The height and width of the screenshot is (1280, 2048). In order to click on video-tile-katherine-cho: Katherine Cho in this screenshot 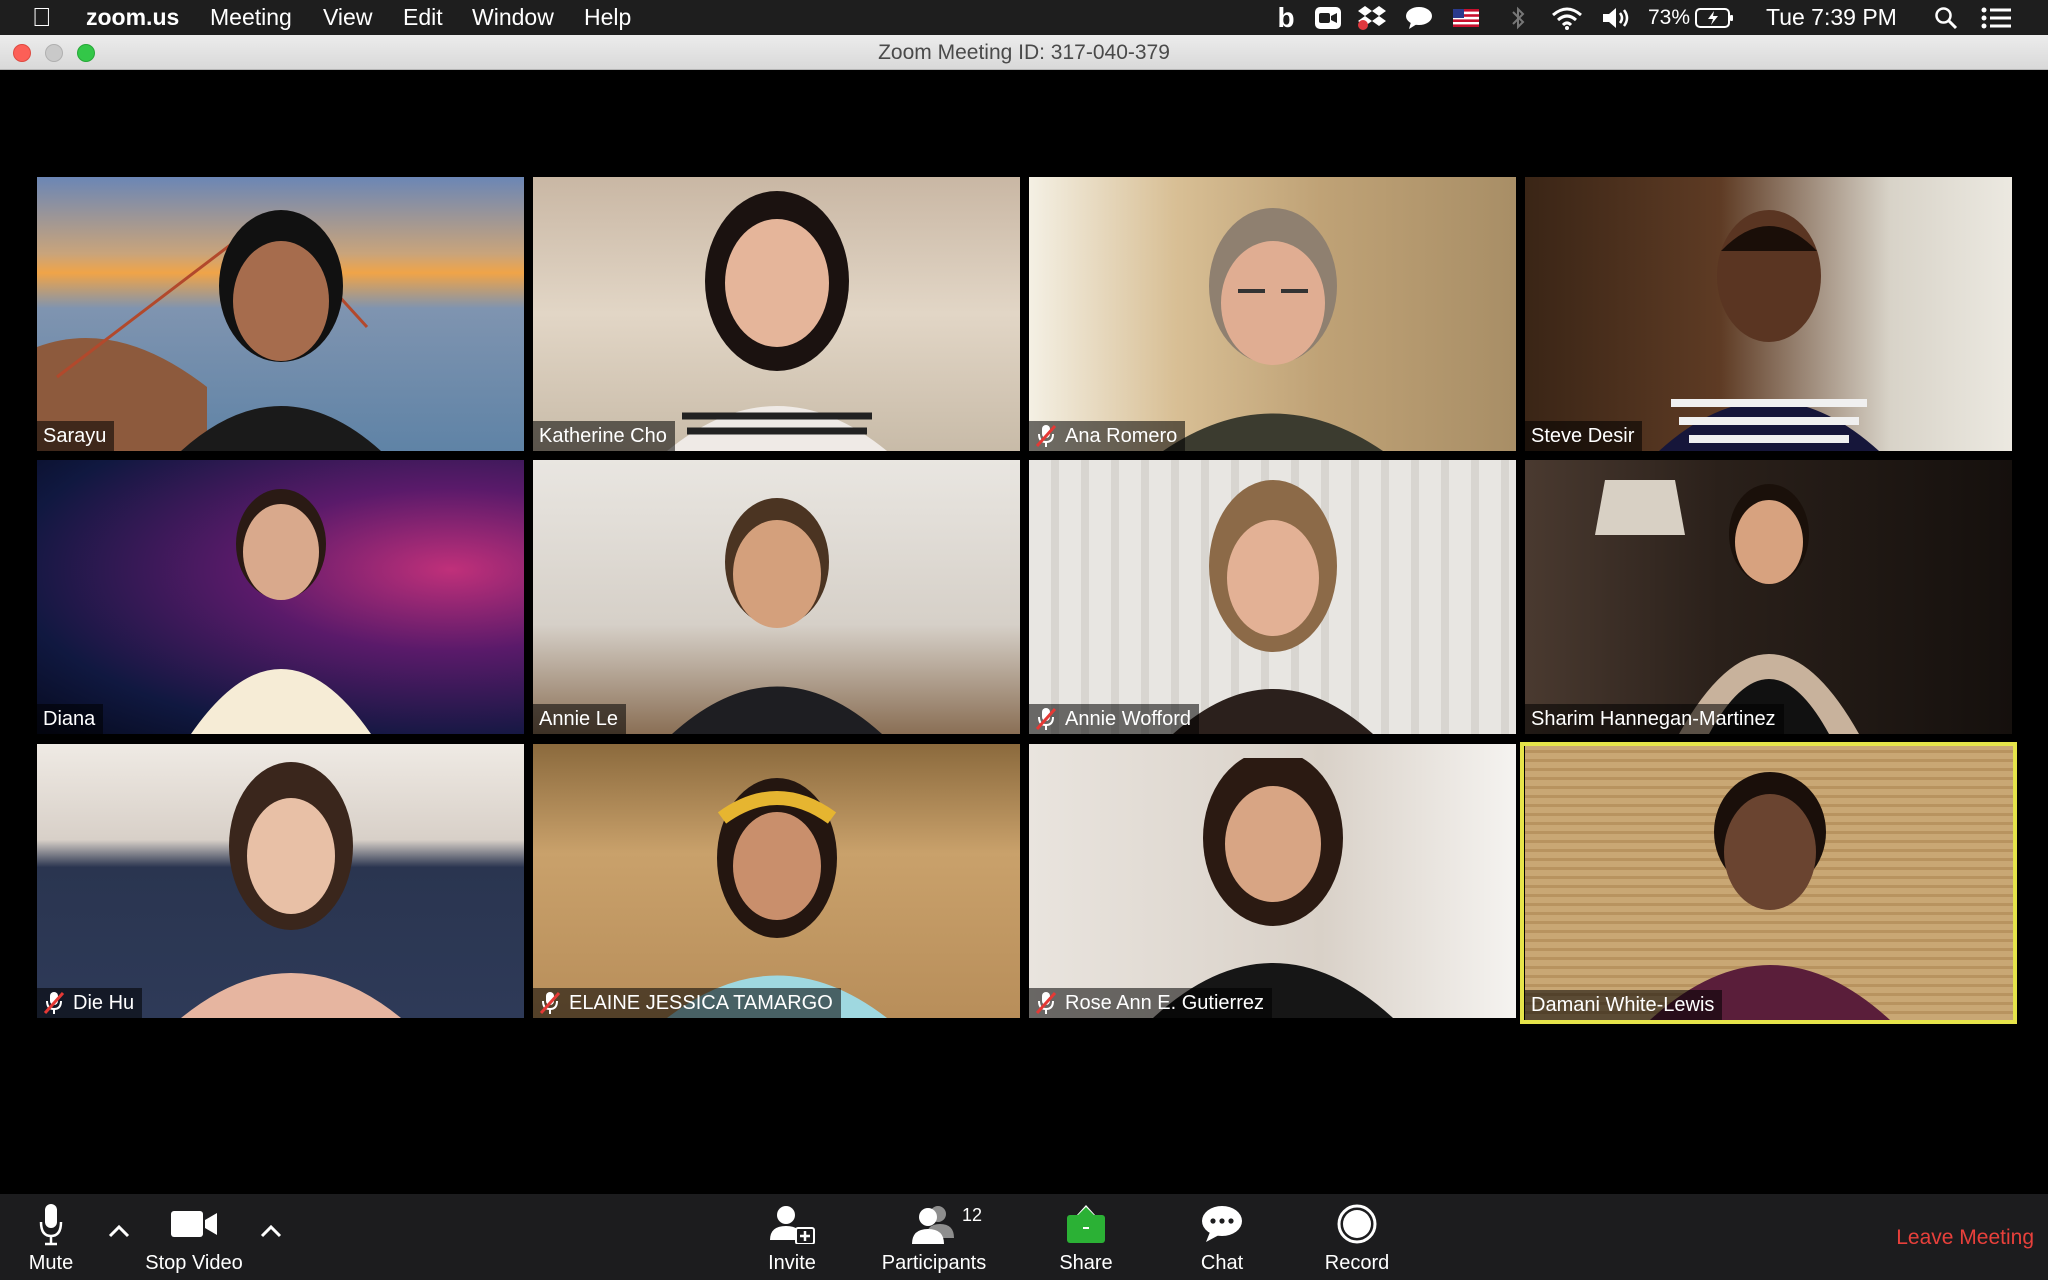, I will do `click(776, 314)`.